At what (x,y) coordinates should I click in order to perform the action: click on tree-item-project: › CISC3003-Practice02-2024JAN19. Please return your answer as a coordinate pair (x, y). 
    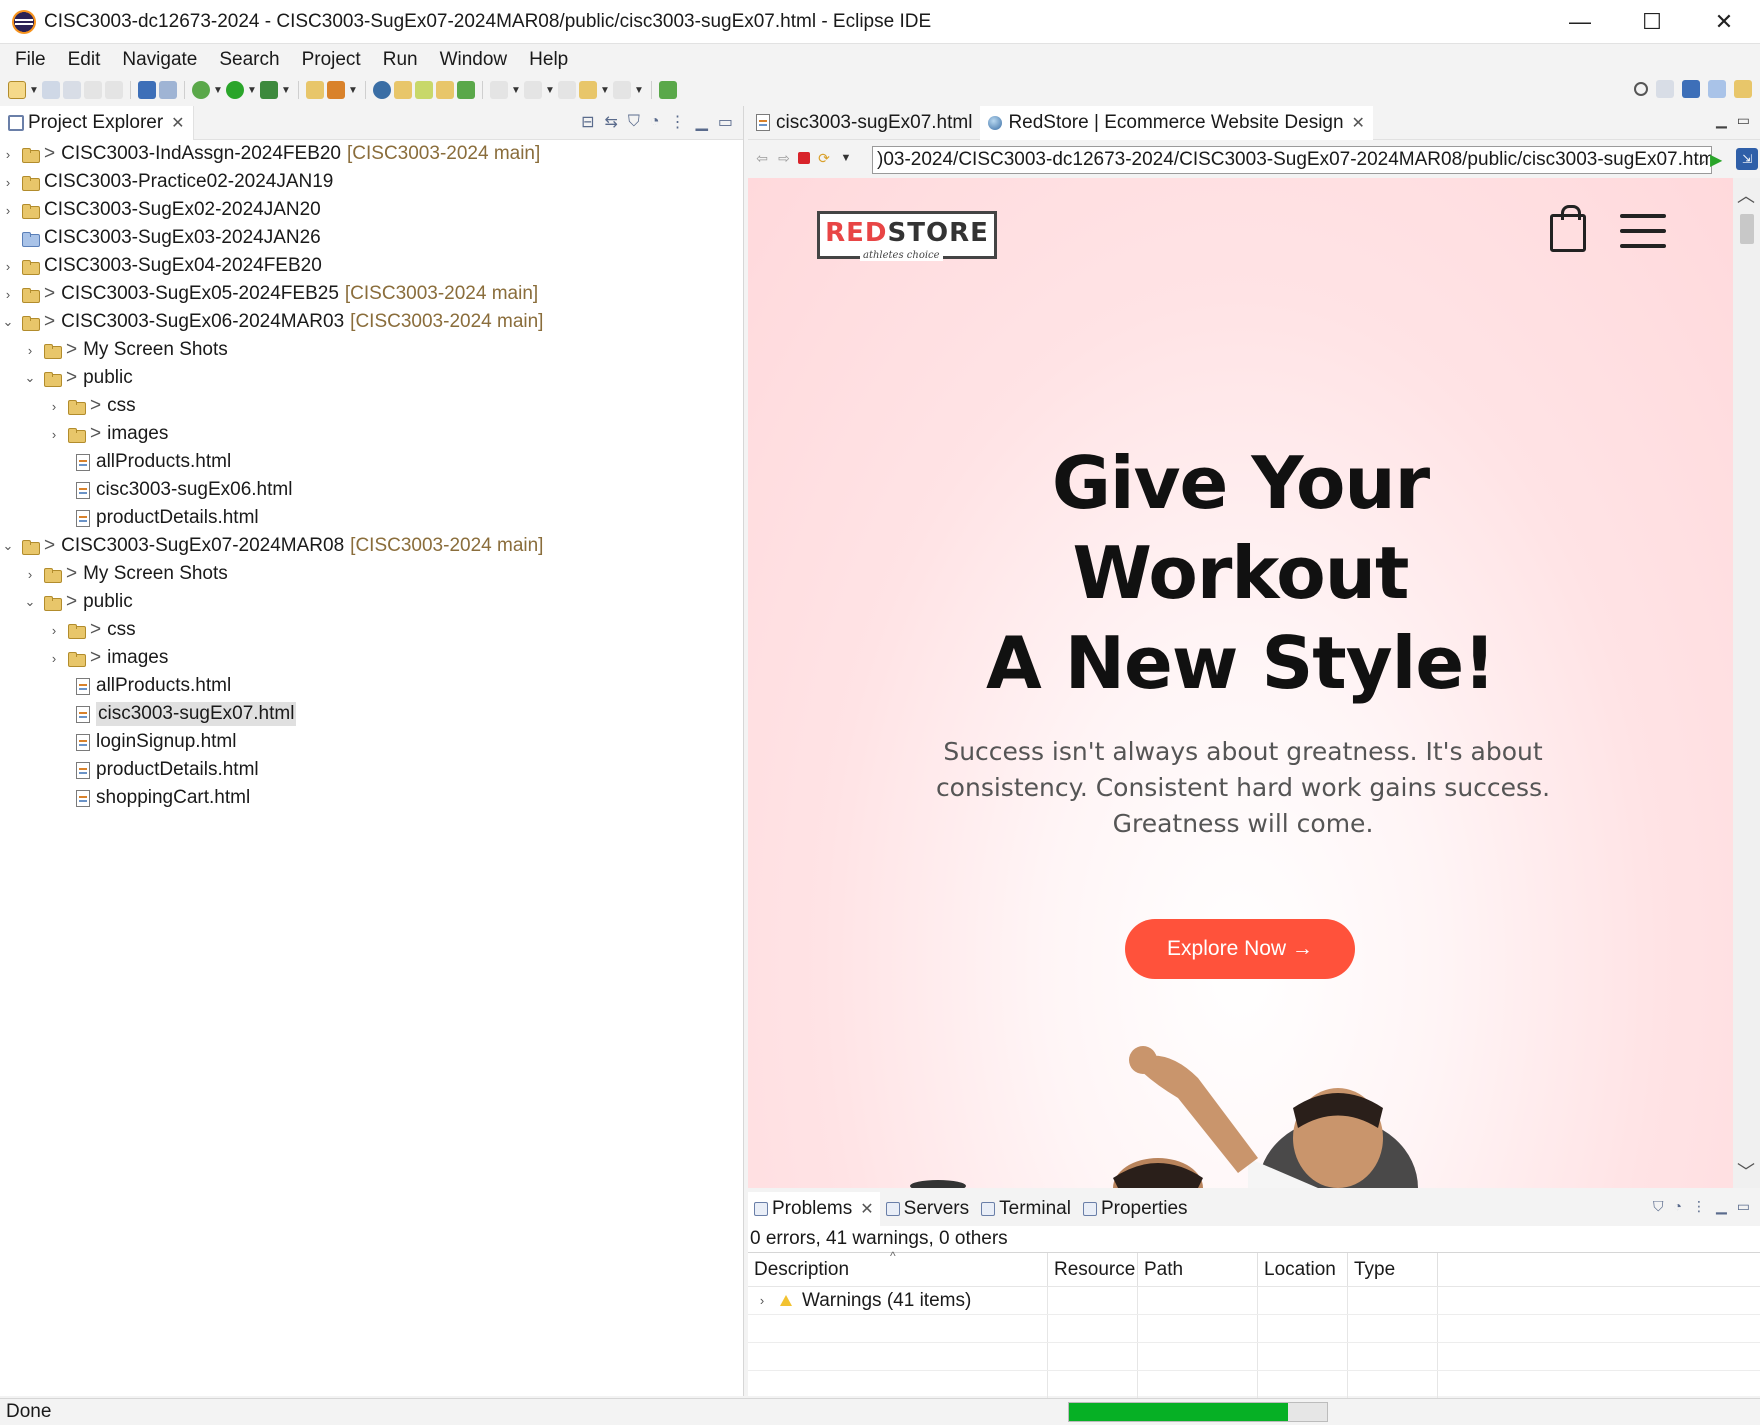
    Looking at the image, I should click on (371, 182).